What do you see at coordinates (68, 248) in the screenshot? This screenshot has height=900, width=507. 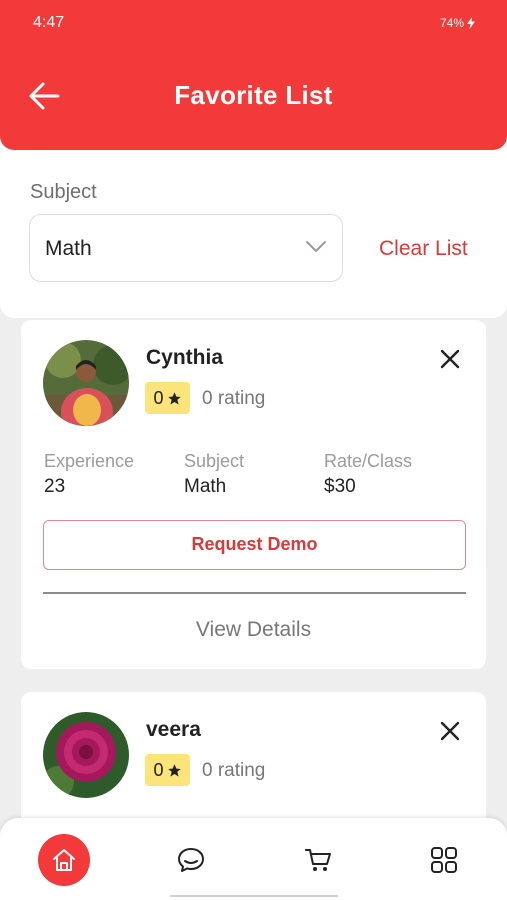 I see `subject-selected-value: Math` at bounding box center [68, 248].